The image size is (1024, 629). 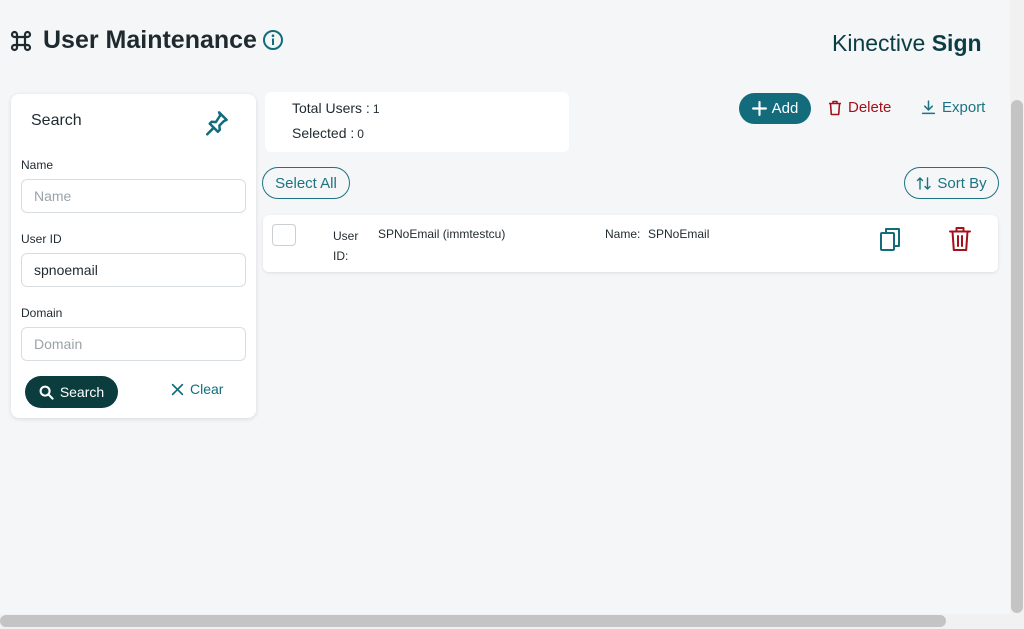 I want to click on search-button: Search, so click(x=71, y=392).